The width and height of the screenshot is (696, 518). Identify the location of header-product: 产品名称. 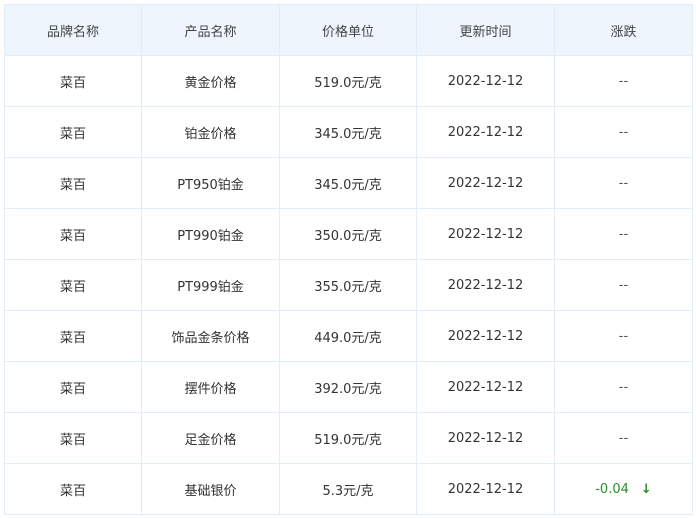
(210, 30).